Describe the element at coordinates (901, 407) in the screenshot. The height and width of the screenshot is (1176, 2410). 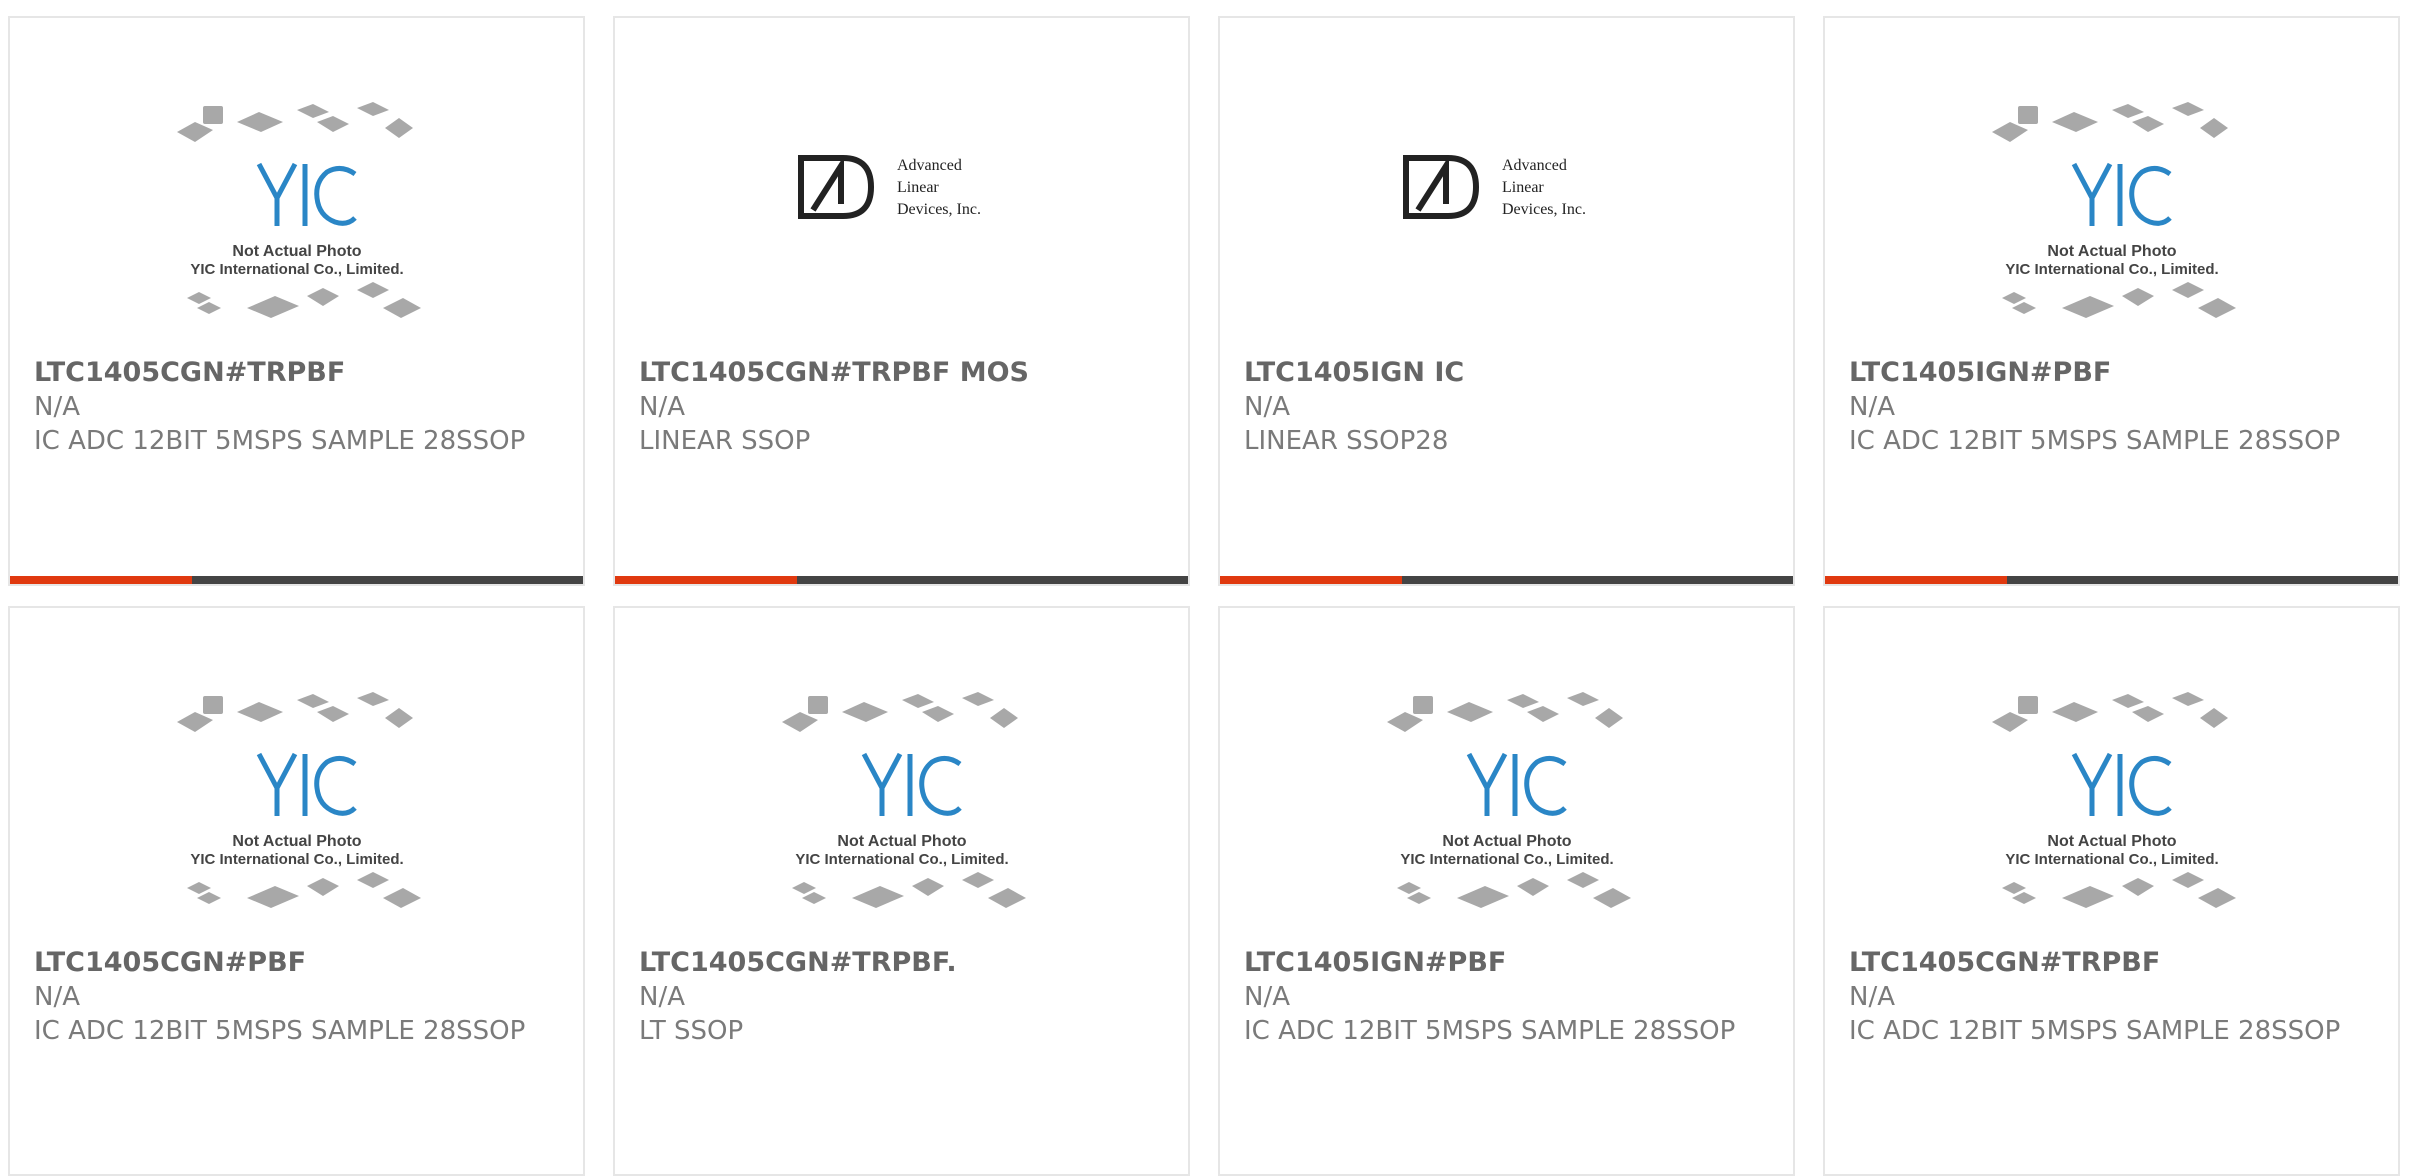
I see `product-info: LTC1405CGN#TRPBF MOS N/A LINEAR SSOP` at that location.